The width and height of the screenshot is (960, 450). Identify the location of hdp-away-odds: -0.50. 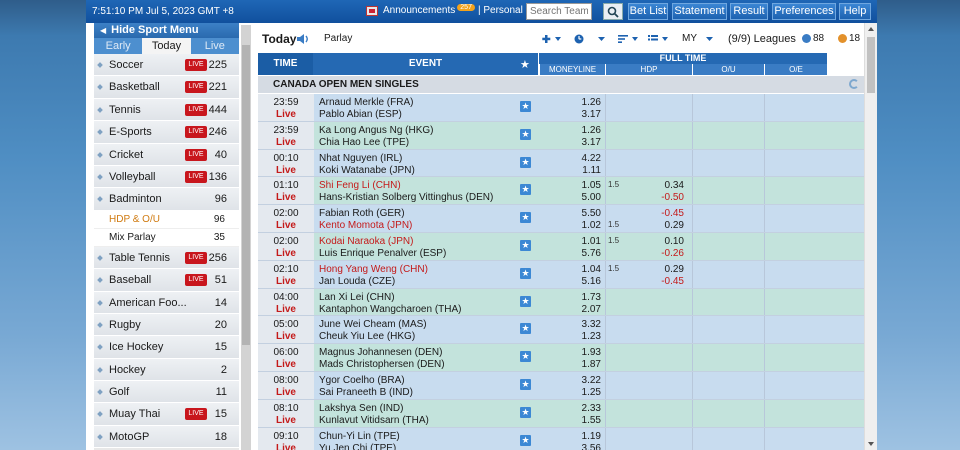
(655, 197).